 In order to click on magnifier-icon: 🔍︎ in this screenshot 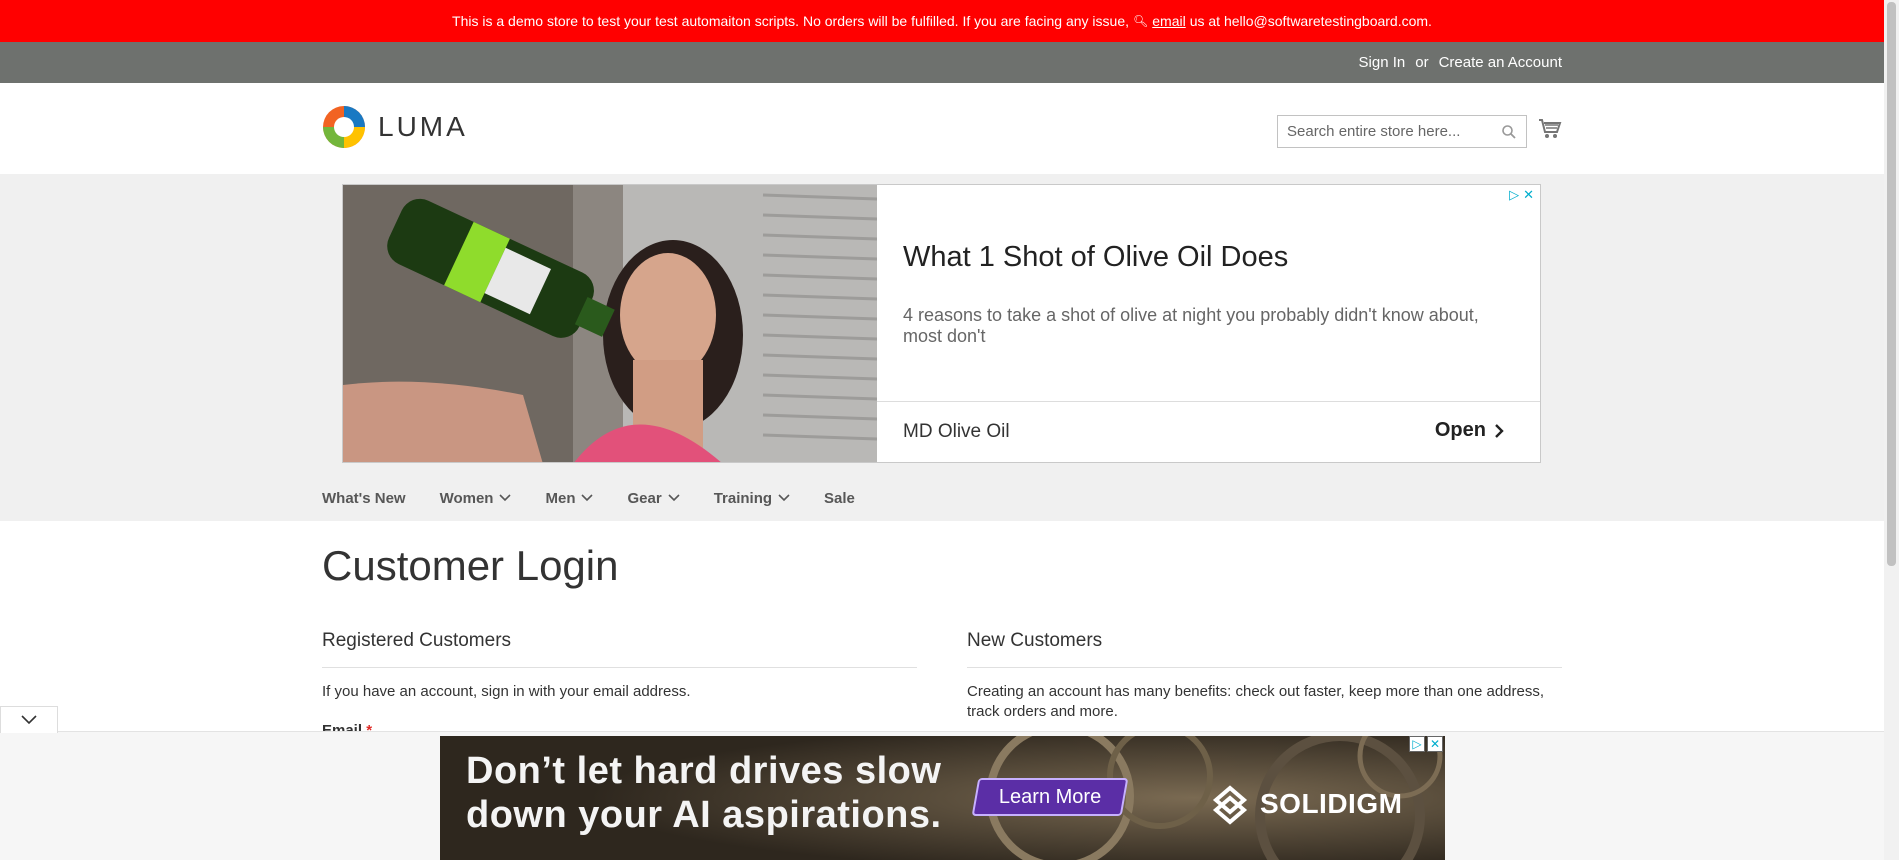, I will do `click(1141, 21)`.